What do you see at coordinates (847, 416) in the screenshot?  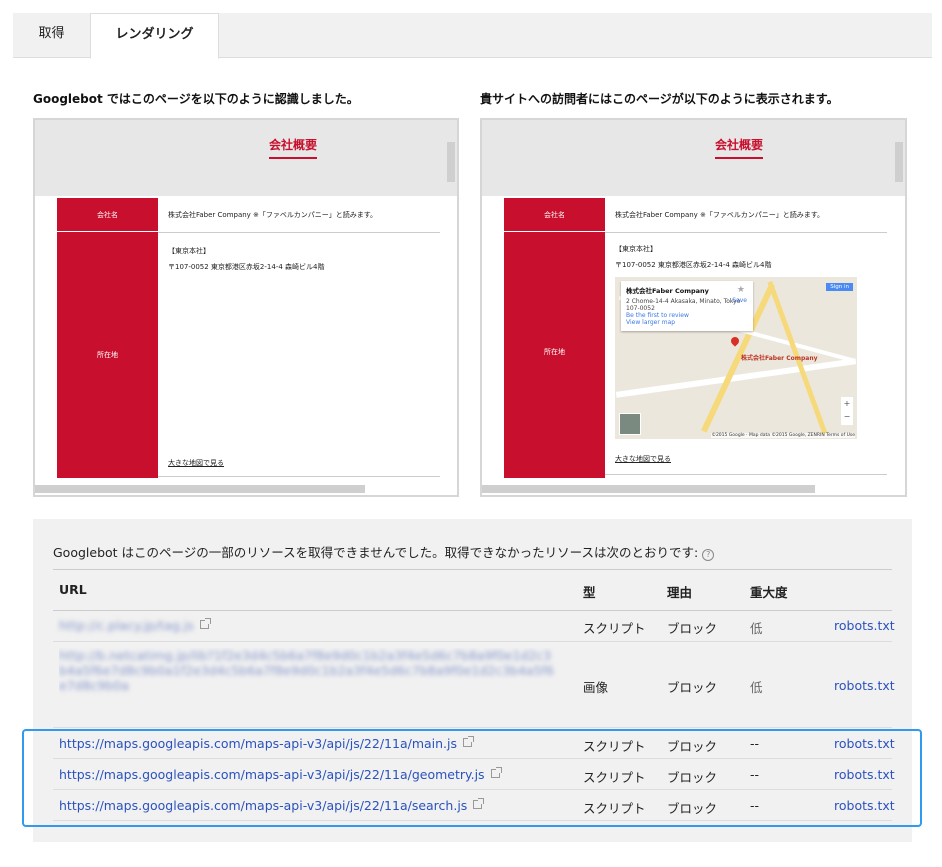 I see `zoom-out-icon: −` at bounding box center [847, 416].